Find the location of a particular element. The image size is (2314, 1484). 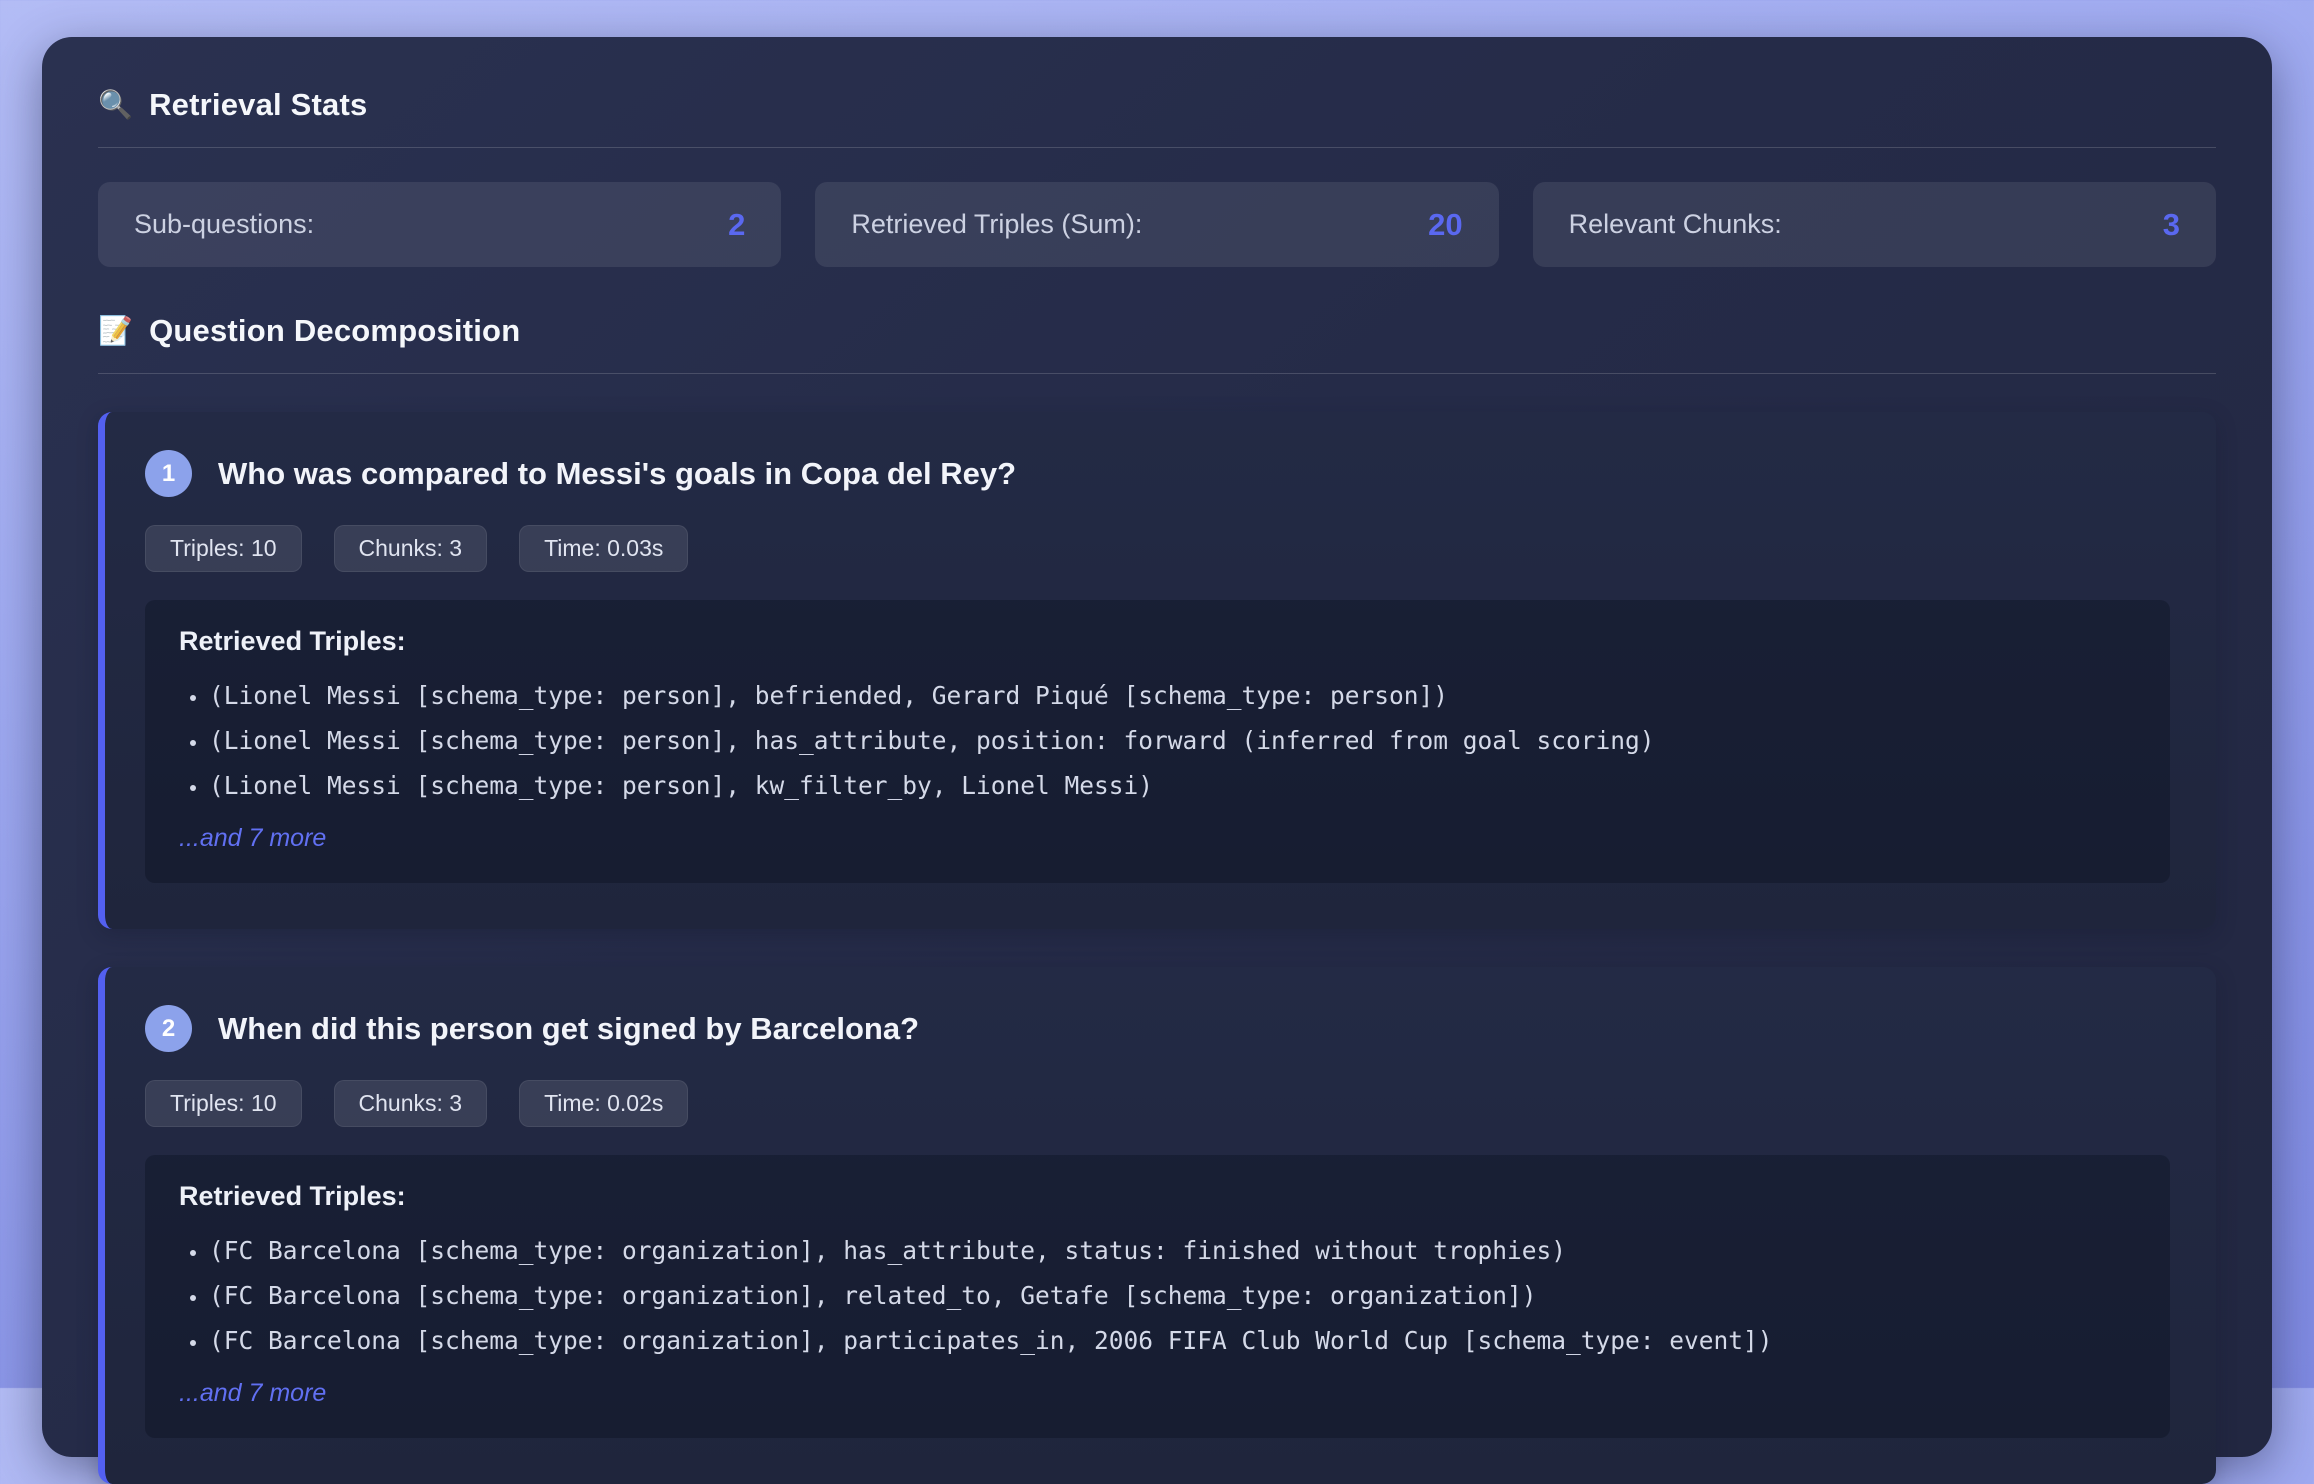

question-number-badge: 2 is located at coordinates (168, 1028).